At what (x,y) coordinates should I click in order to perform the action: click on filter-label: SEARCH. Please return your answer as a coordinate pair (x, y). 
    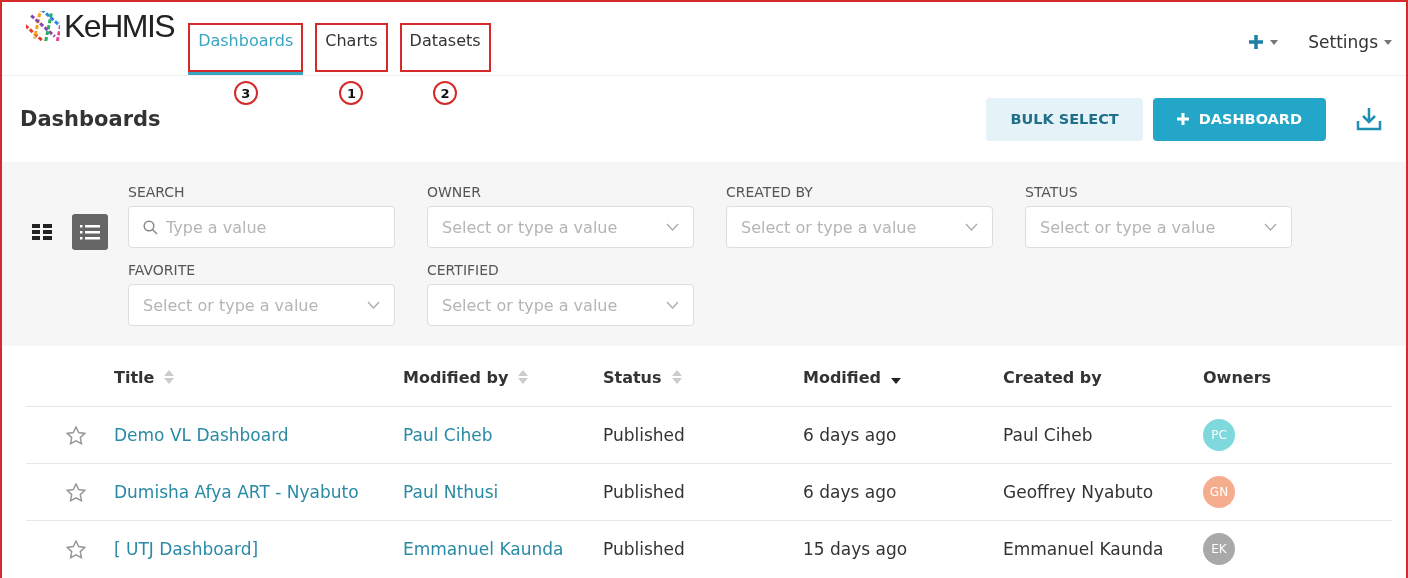
    Looking at the image, I should click on (157, 192).